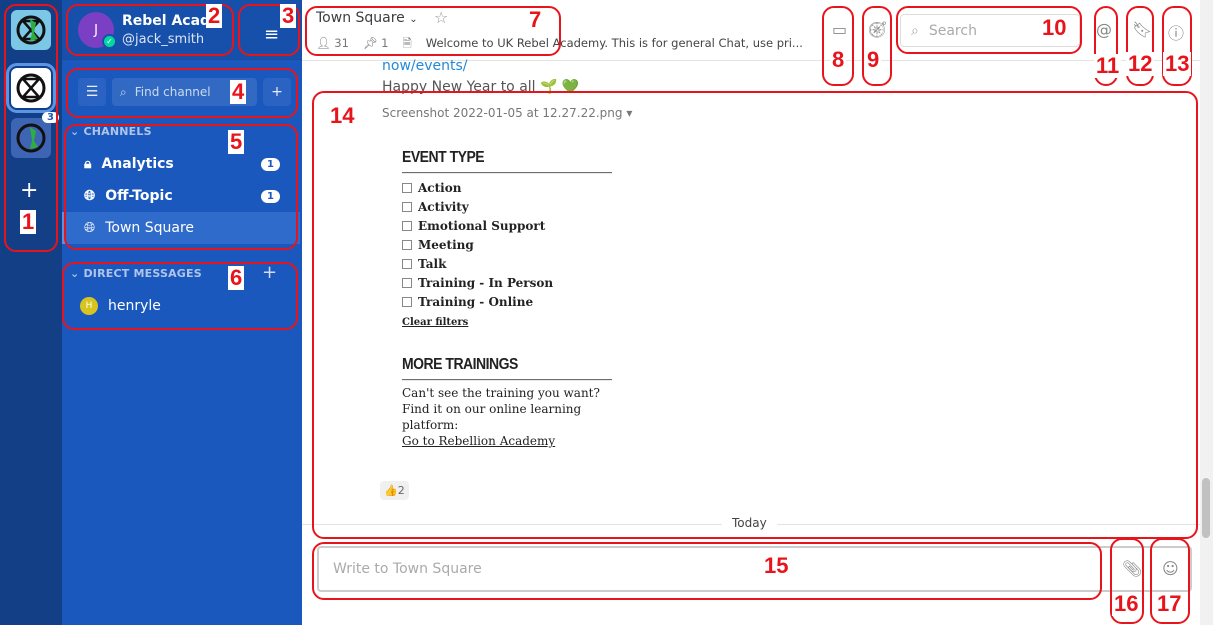 Image resolution: width=1213 pixels, height=625 pixels. What do you see at coordinates (1176, 32) in the screenshot?
I see `help-icon: ⓘ` at bounding box center [1176, 32].